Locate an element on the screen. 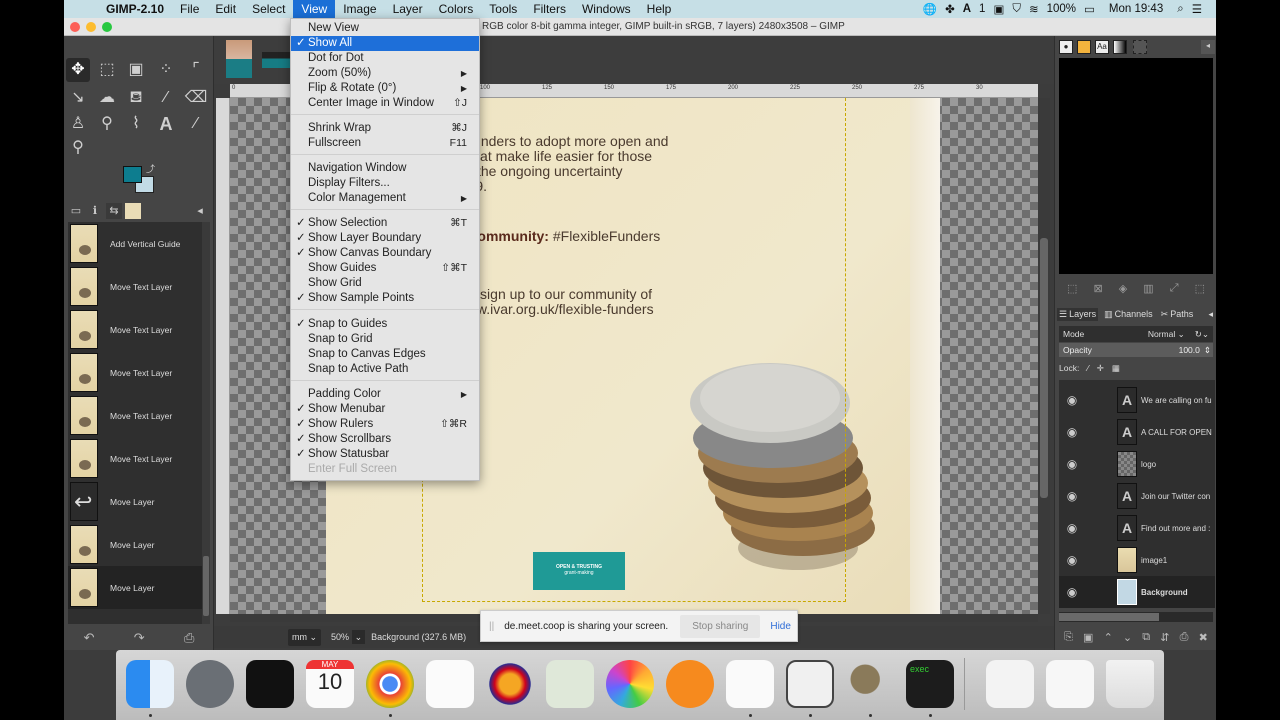  maximize-window-button is located at coordinates (107, 27).